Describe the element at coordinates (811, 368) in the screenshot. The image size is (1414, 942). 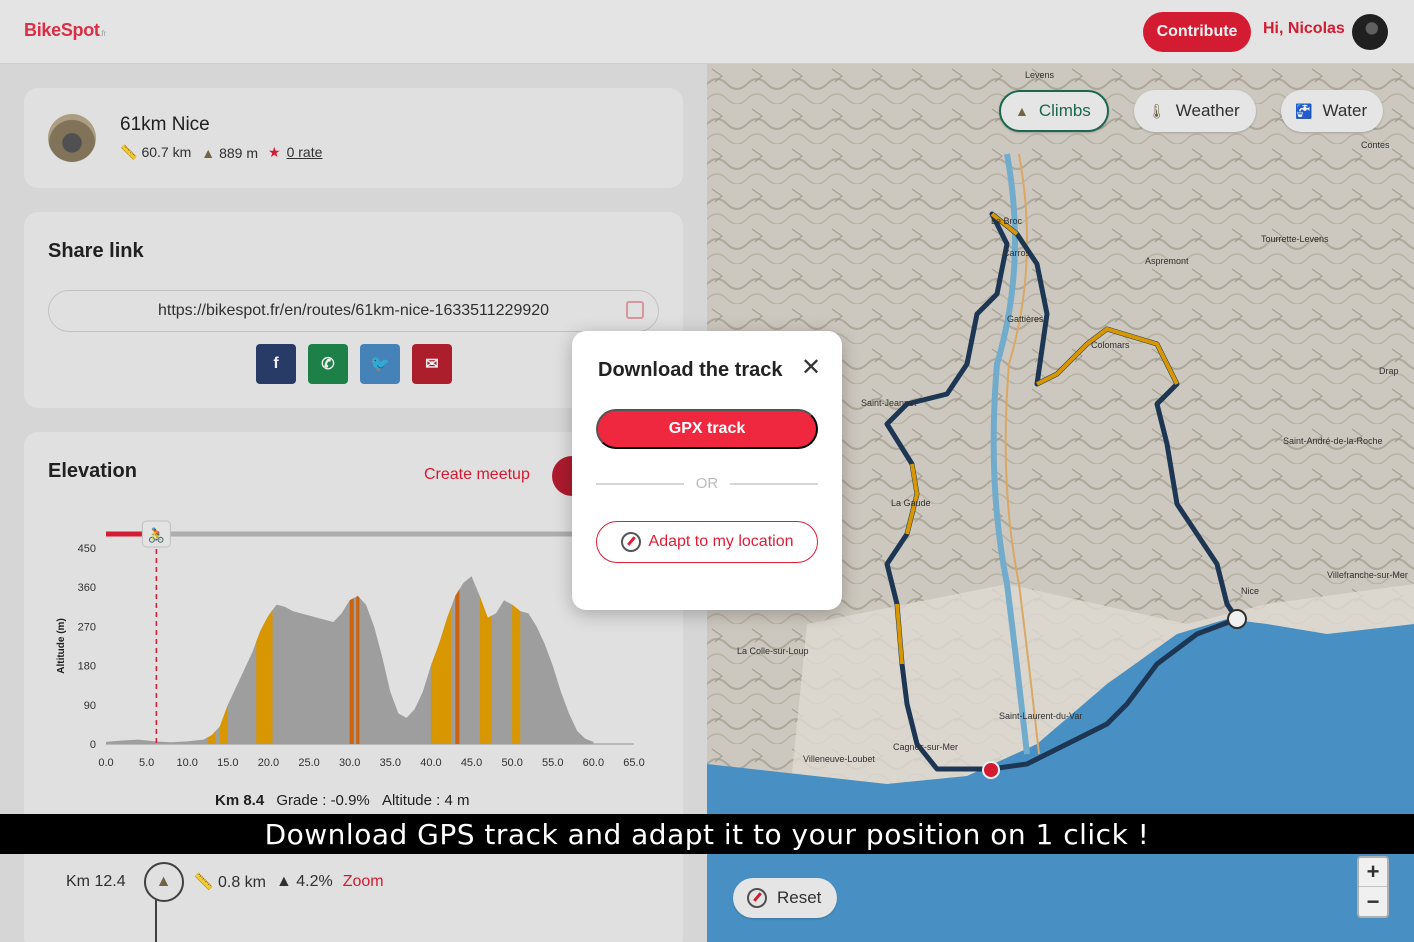
I see `close-icon: ✕` at that location.